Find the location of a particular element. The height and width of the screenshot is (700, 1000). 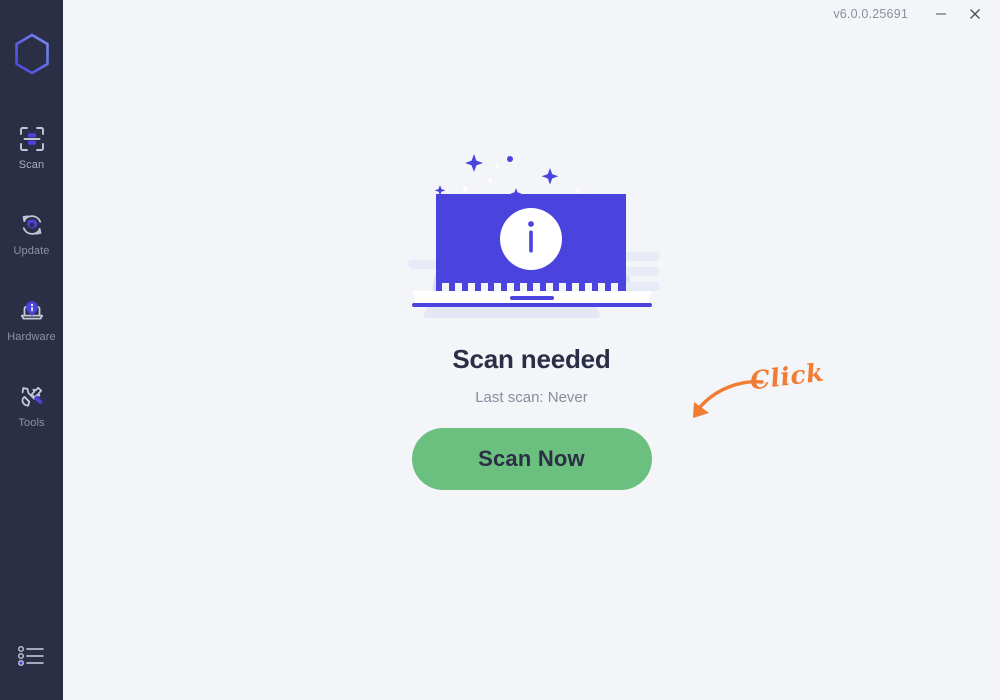

sidebar: Scan Update Hardware Tools is located at coordinates (31, 350).